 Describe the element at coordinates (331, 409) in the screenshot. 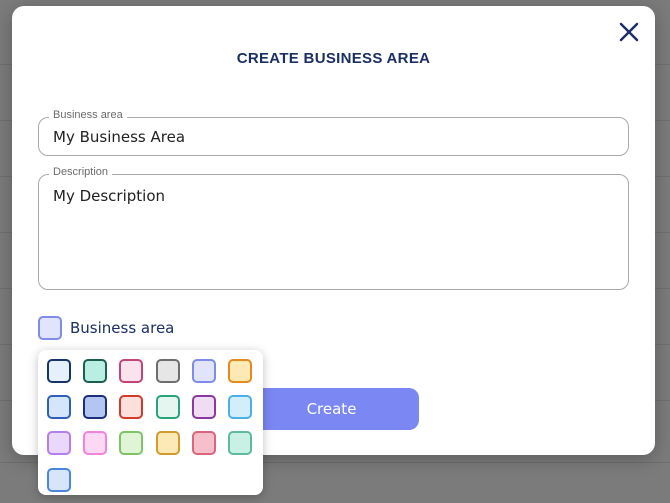

I see `create-button: Create` at that location.